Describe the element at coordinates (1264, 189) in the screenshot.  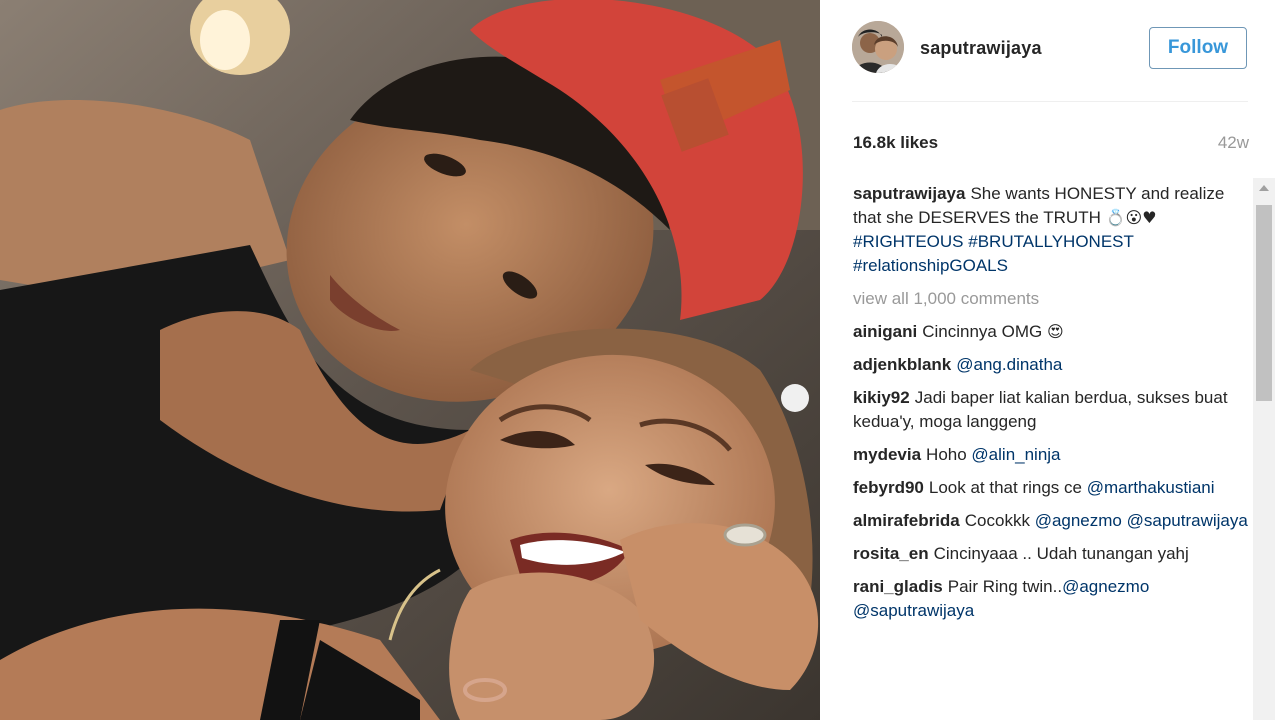
I see `triangle-up-icon` at that location.